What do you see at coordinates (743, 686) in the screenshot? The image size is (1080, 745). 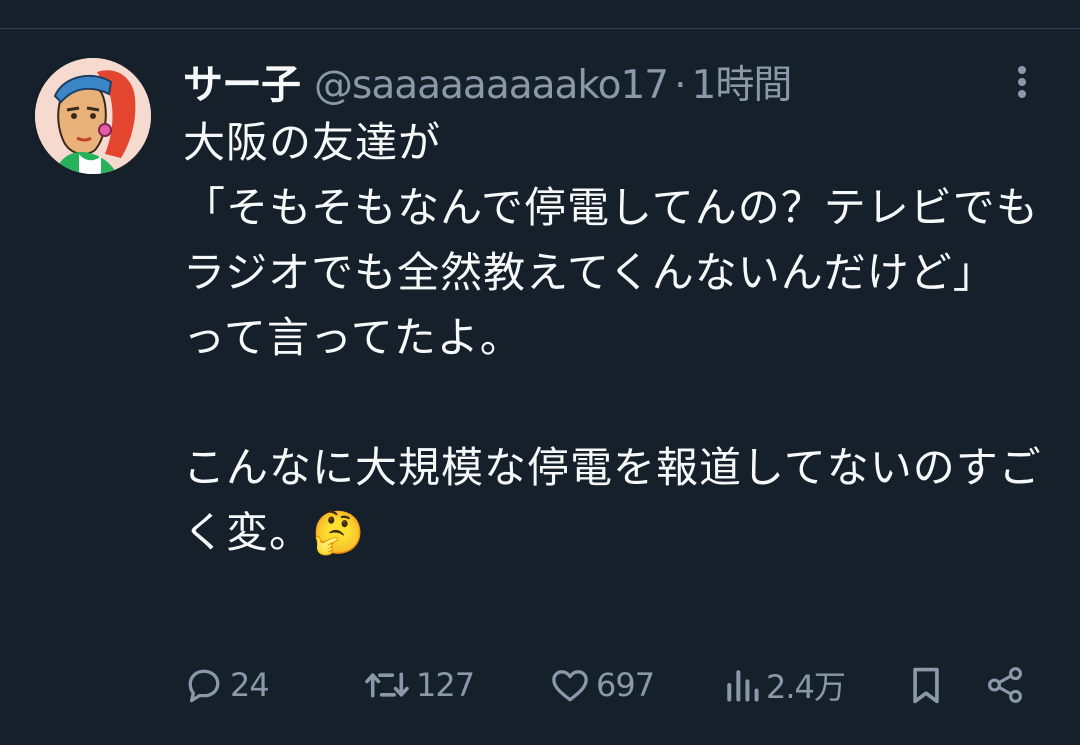 I see `bar-chart-icon` at bounding box center [743, 686].